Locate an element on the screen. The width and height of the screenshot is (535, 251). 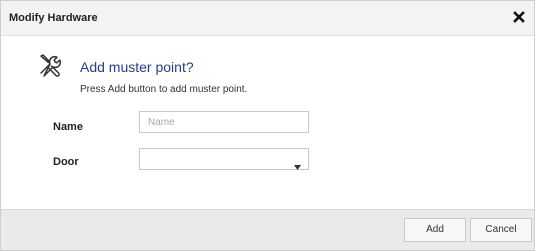
dialog-titlebar: Modify Hardware is located at coordinates (267, 18).